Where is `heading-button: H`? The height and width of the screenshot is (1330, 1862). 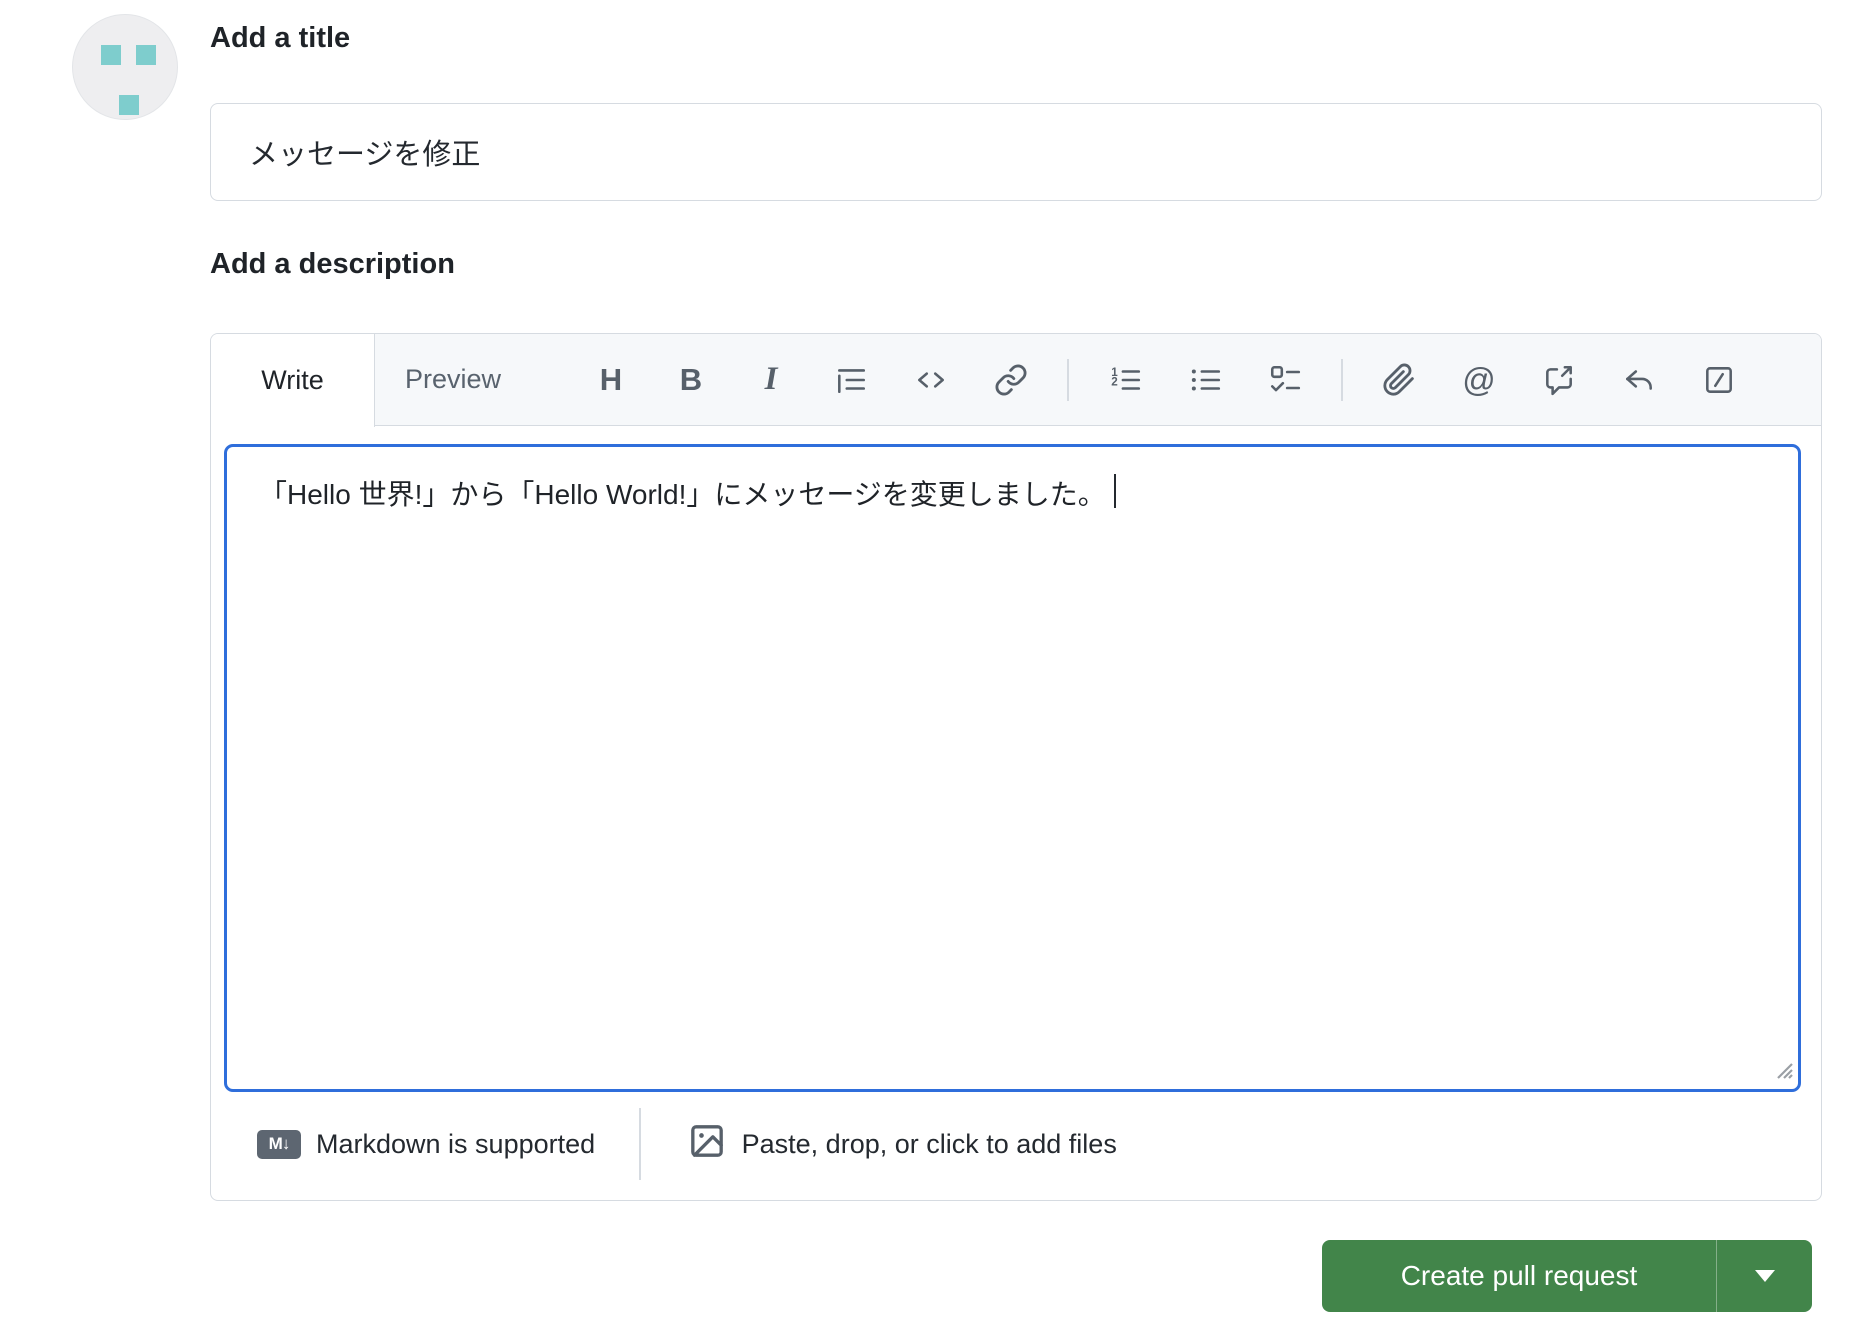 heading-button: H is located at coordinates (611, 380).